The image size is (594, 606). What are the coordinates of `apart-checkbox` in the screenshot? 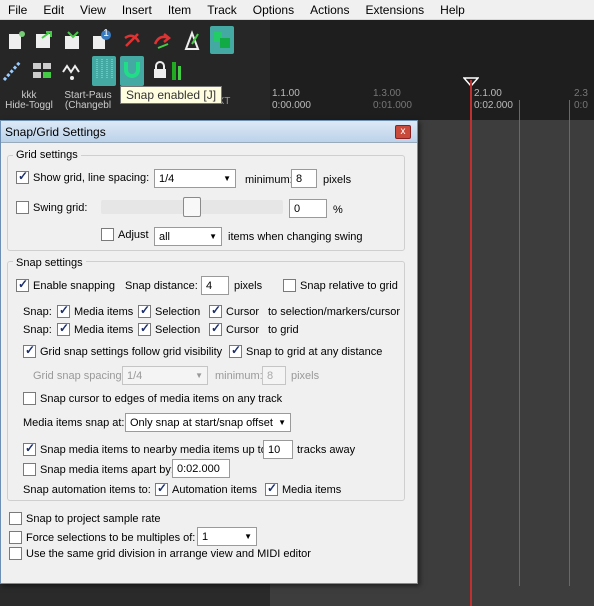 It's located at (29, 469).